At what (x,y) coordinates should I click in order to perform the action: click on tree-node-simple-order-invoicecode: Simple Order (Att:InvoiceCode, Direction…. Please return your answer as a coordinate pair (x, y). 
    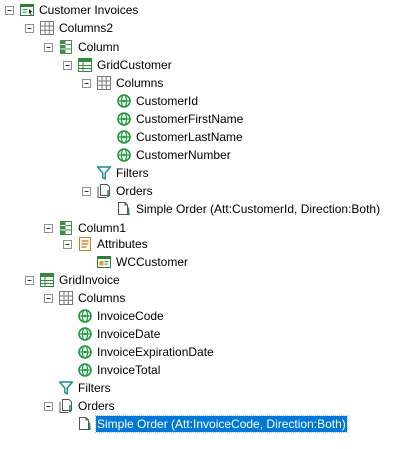
    Looking at the image, I should click on (205, 424).